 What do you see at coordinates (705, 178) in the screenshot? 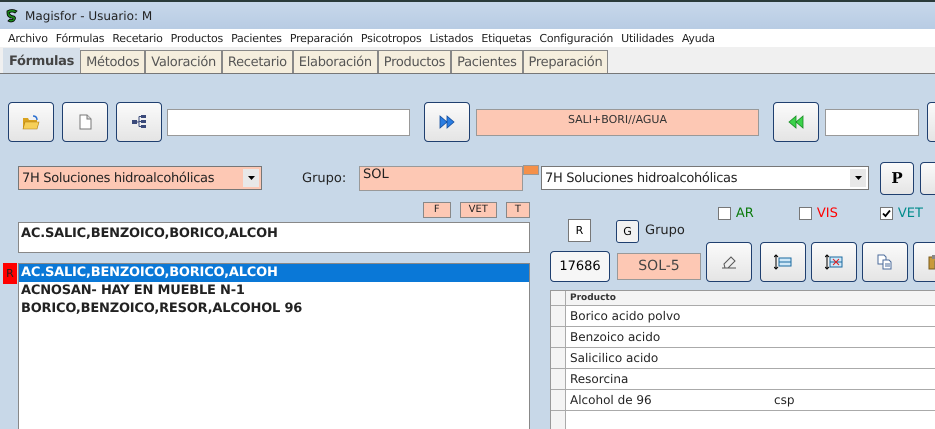
I see `group-dropdown: 7H Soluciones hidroalcohólicas` at bounding box center [705, 178].